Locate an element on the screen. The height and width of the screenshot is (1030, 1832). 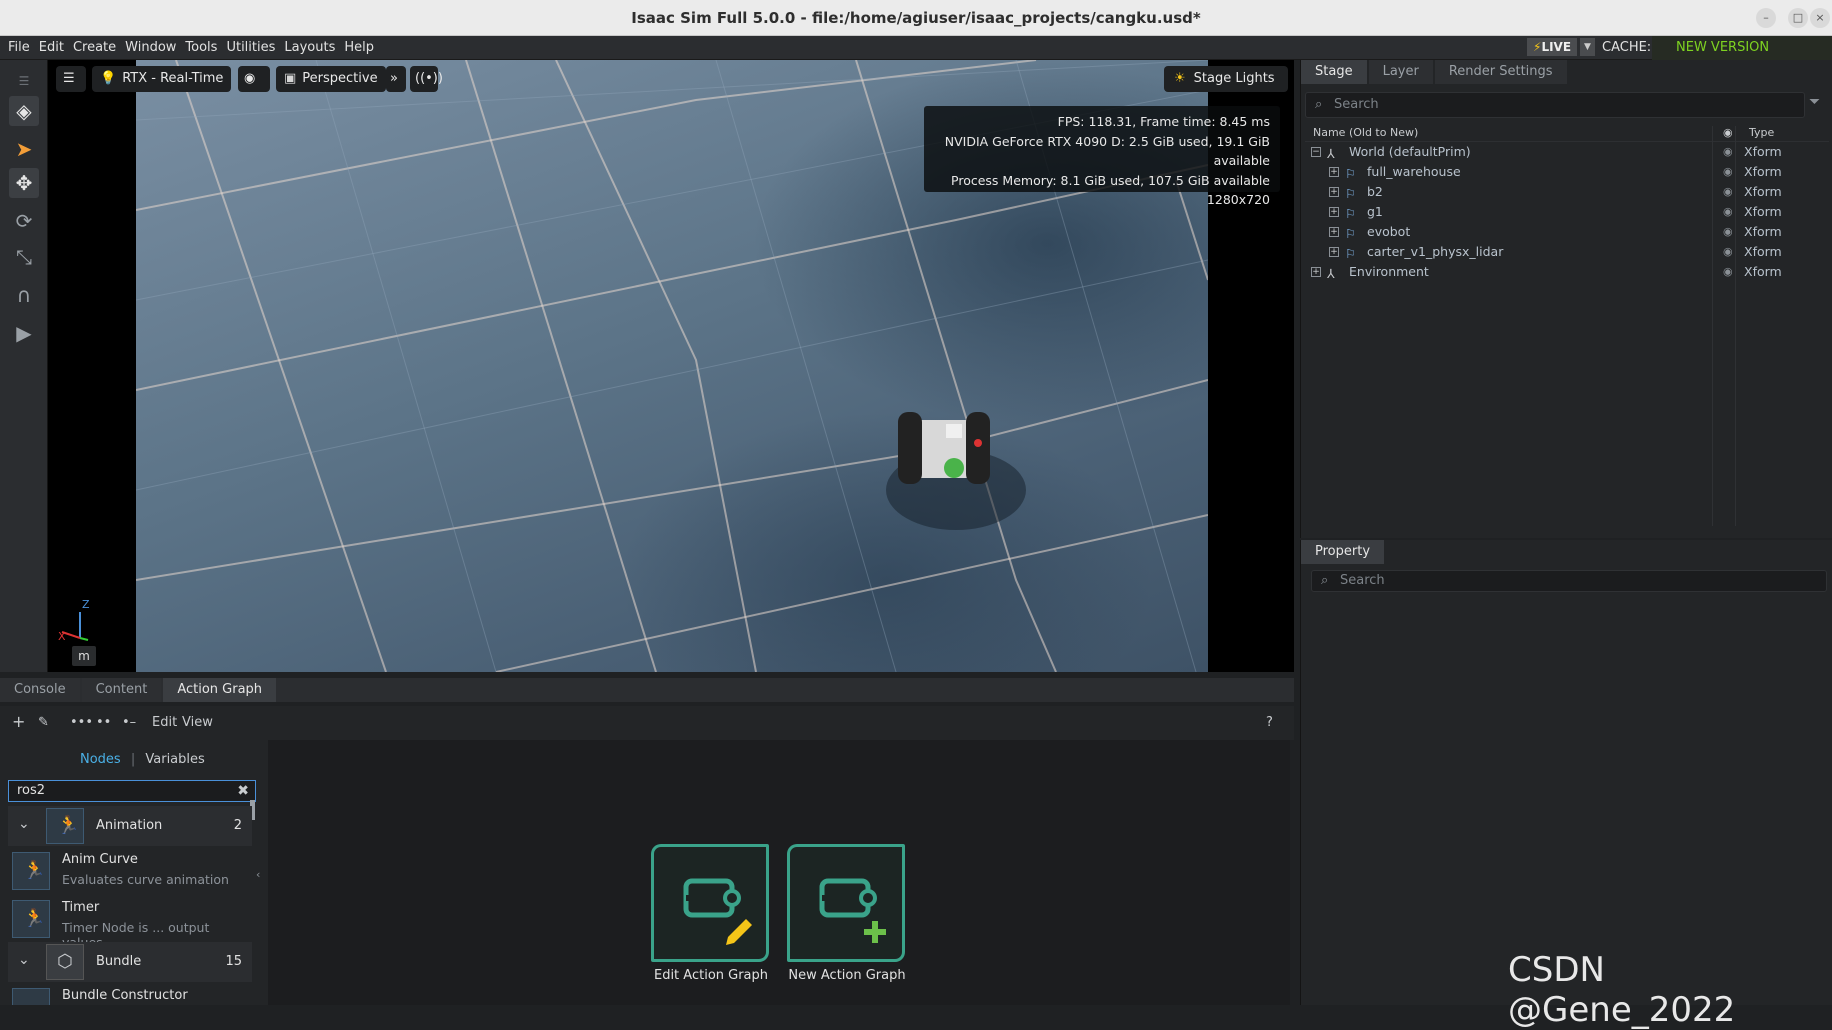
broadcast-button: ((•)) is located at coordinates (426, 79).